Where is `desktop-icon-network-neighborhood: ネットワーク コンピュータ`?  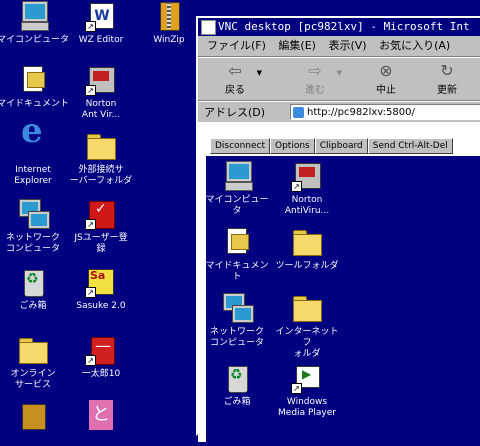
desktop-icon-network-neighborhood: ネットワーク コンピュータ is located at coordinates (35, 226).